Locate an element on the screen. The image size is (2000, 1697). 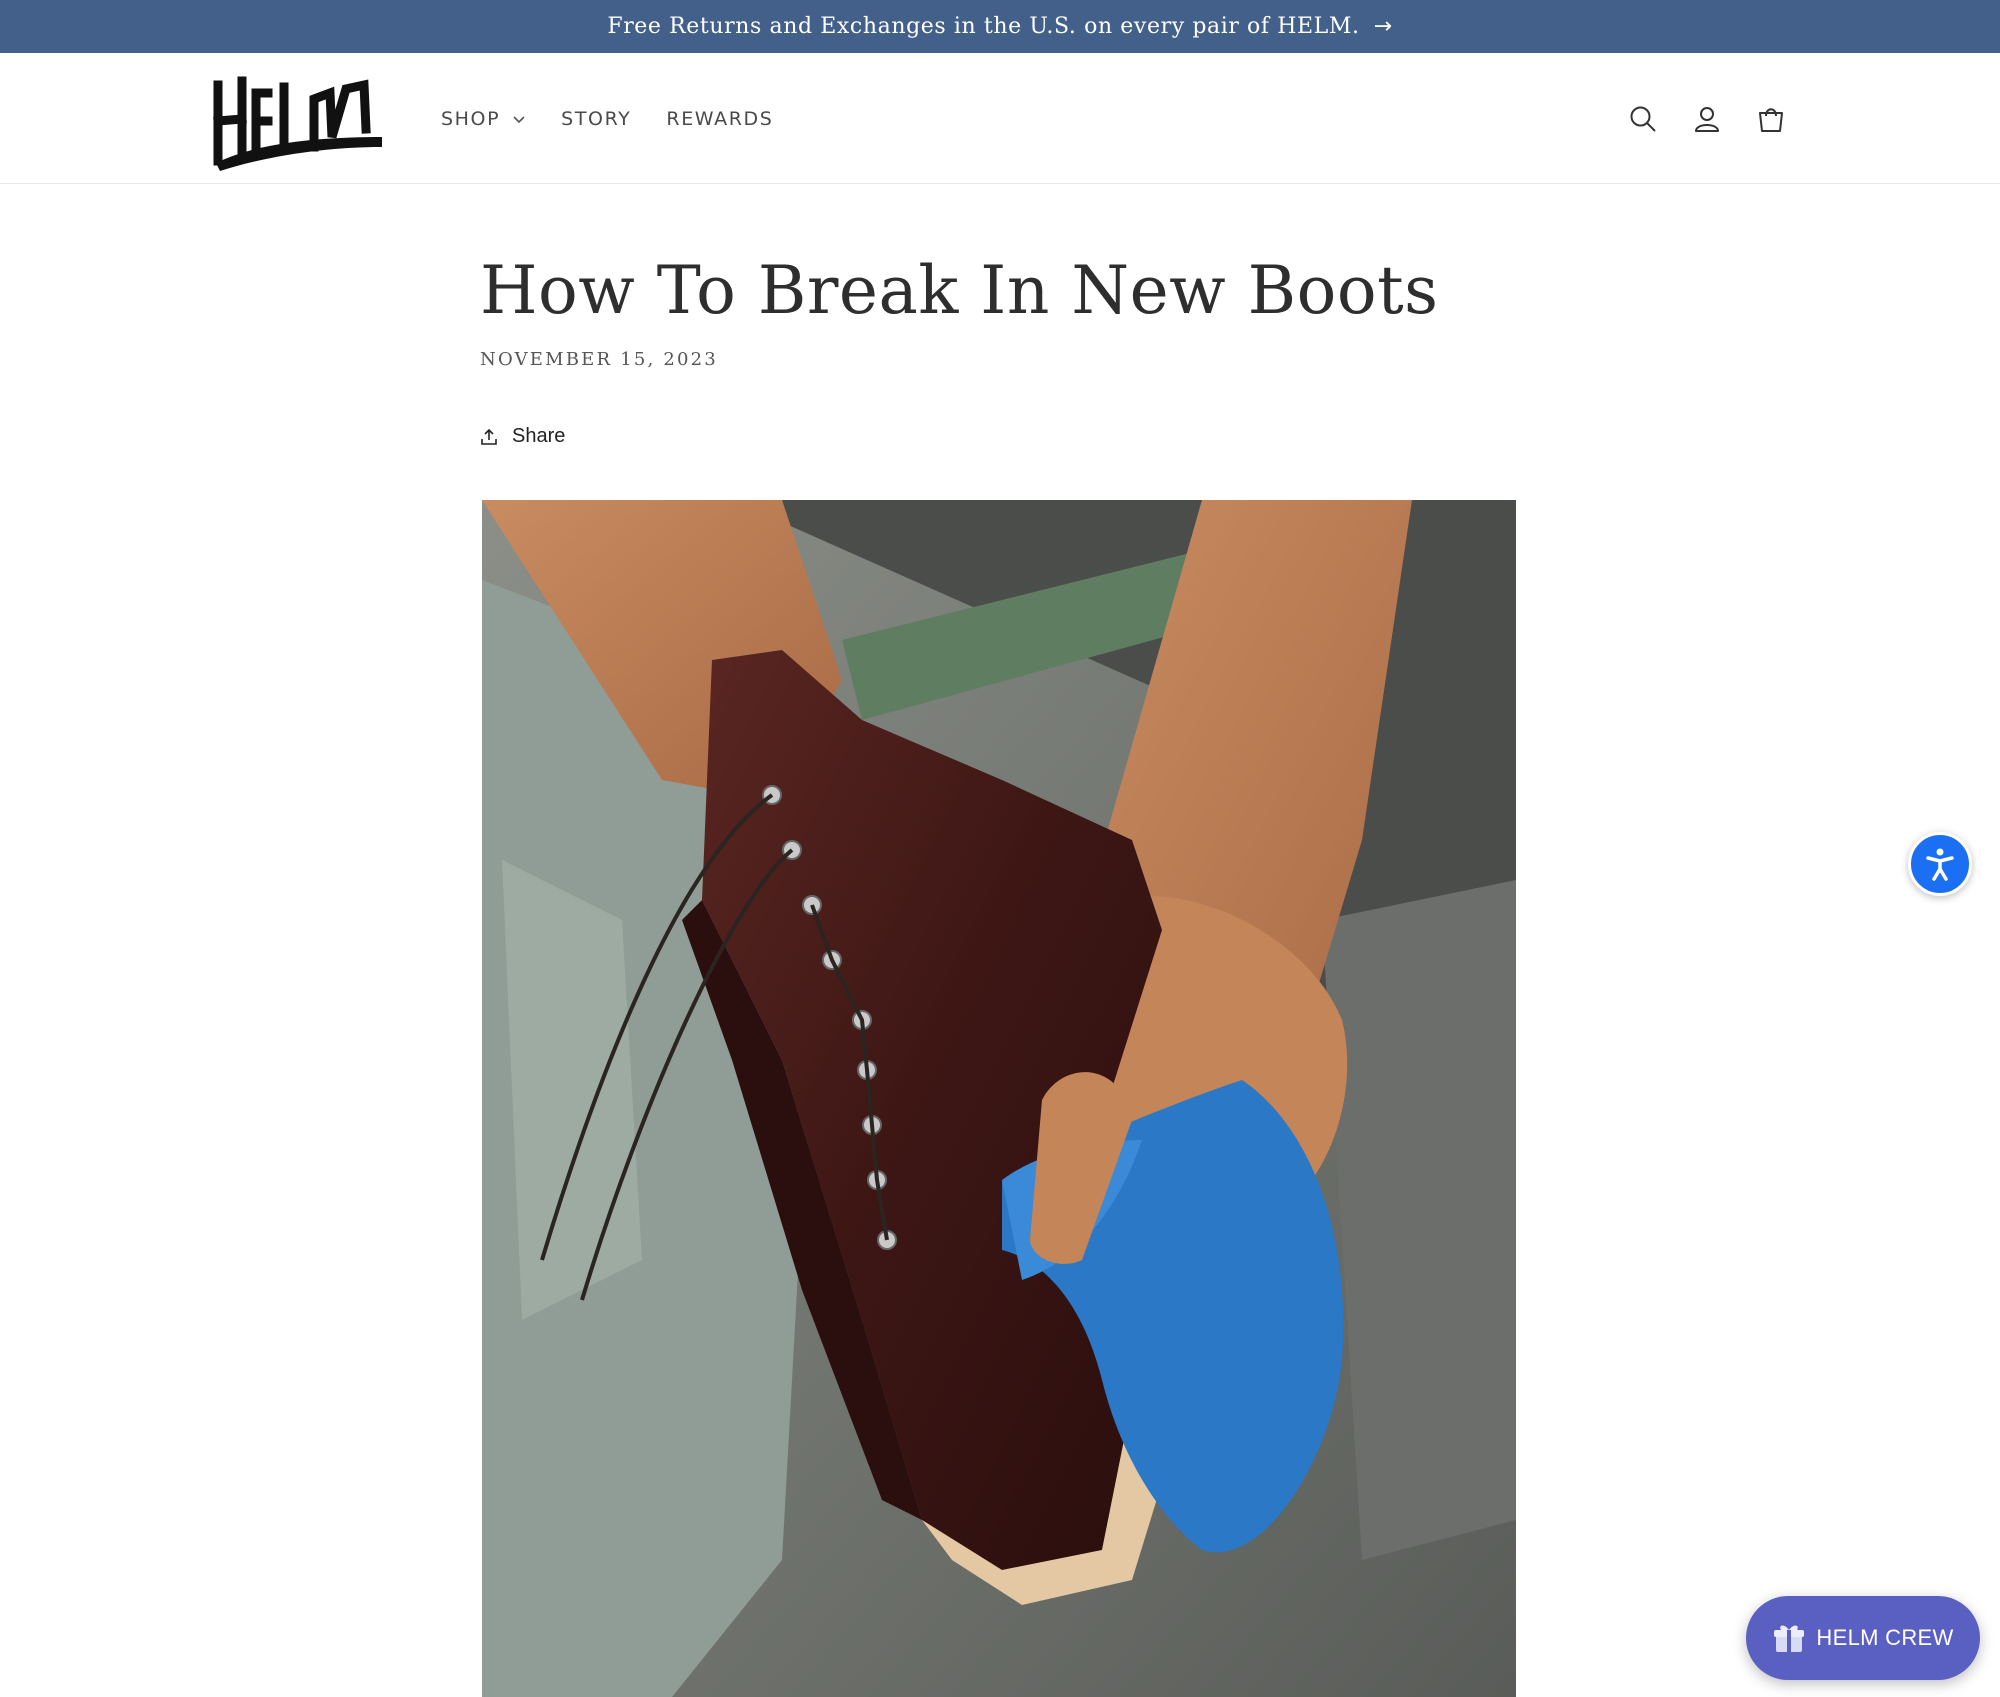
gift-icon is located at coordinates (1789, 1638).